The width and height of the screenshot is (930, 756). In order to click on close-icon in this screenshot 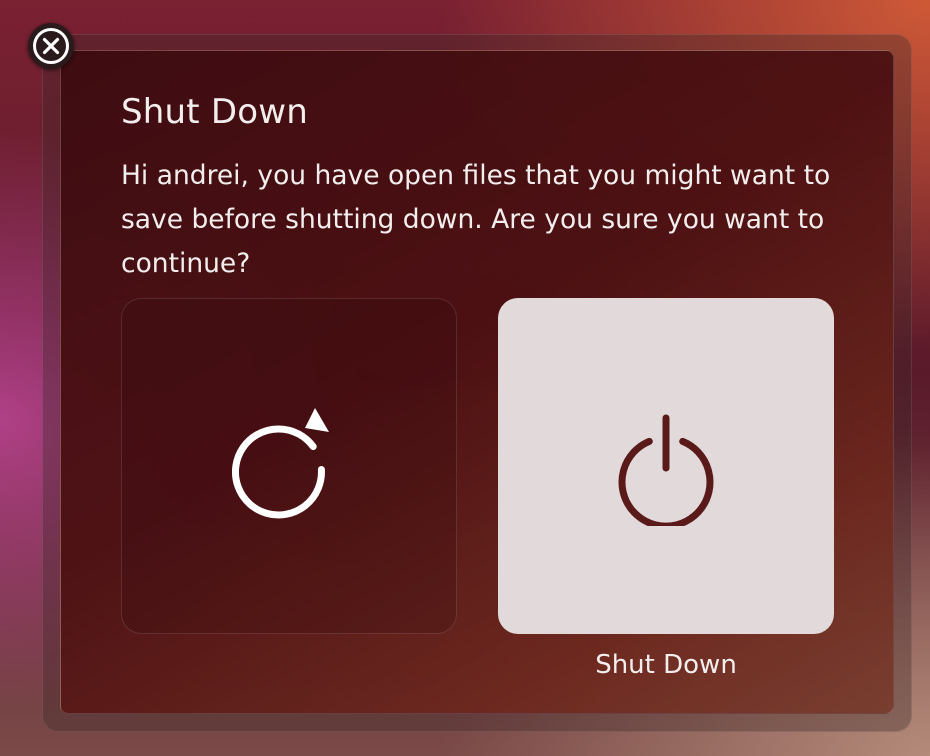, I will do `click(51, 46)`.